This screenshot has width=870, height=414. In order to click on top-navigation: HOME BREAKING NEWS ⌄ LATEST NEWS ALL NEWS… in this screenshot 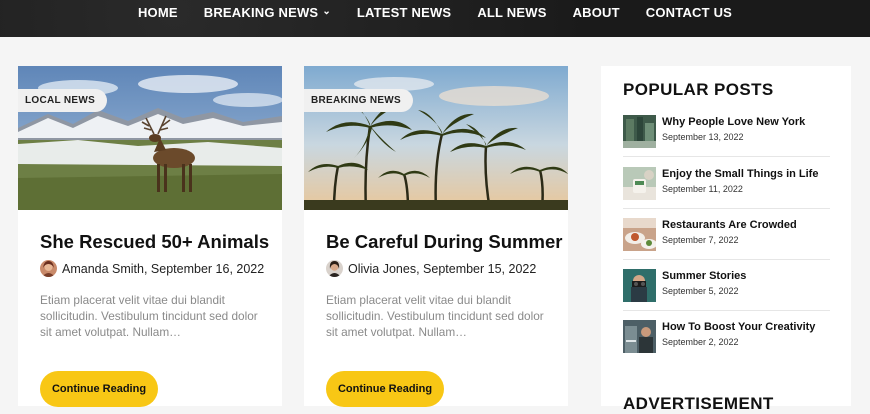, I will do `click(435, 18)`.